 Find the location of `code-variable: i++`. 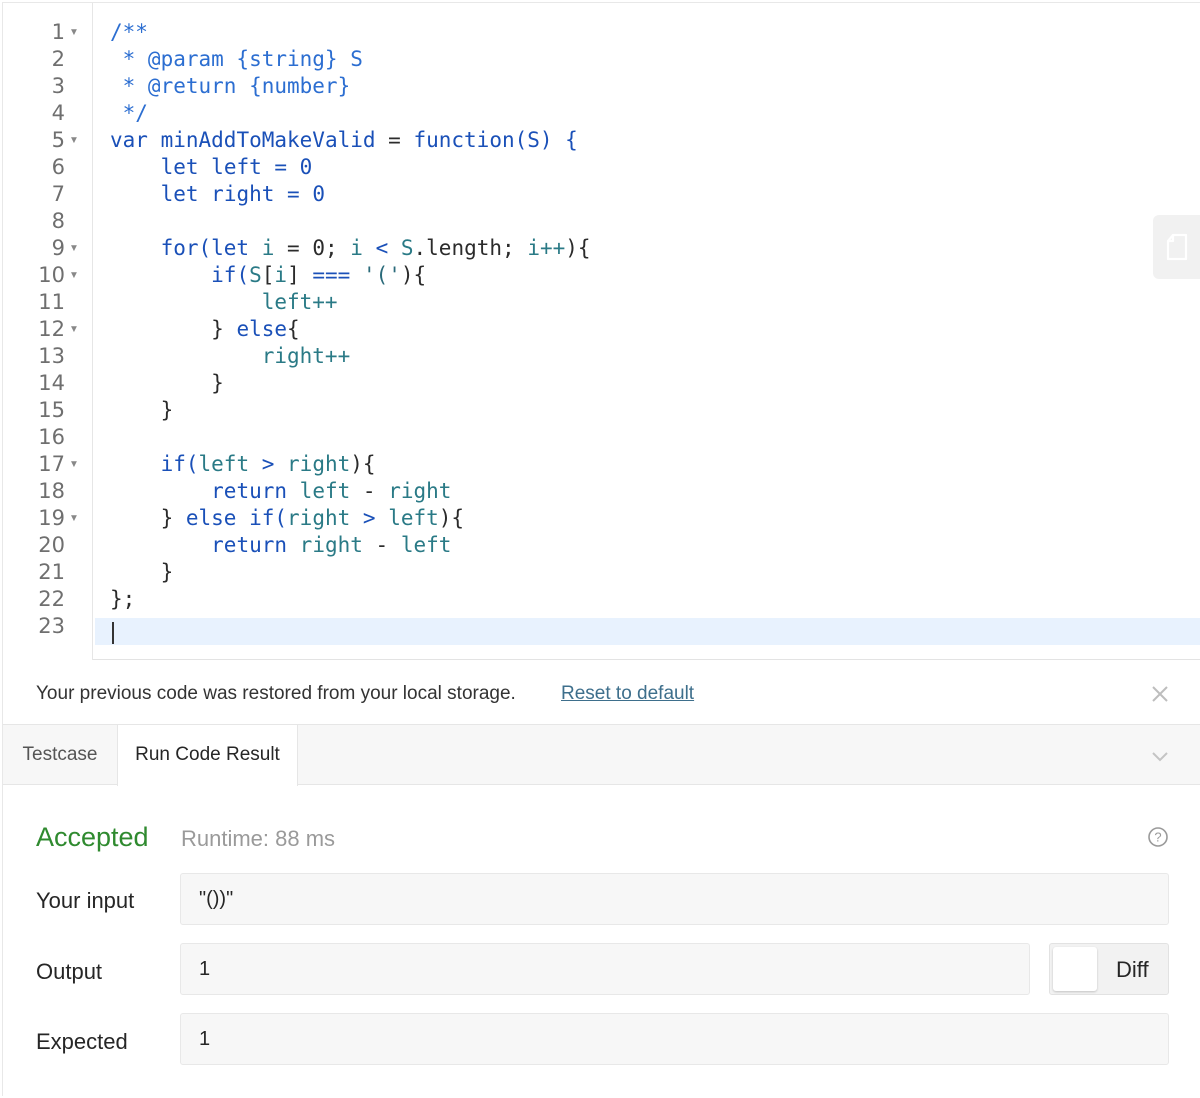

code-variable: i++ is located at coordinates (546, 248).